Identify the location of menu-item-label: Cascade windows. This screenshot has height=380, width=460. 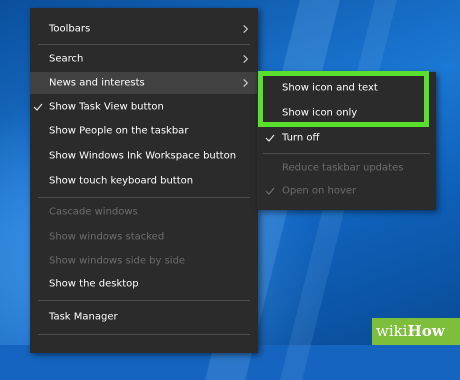
(93, 212).